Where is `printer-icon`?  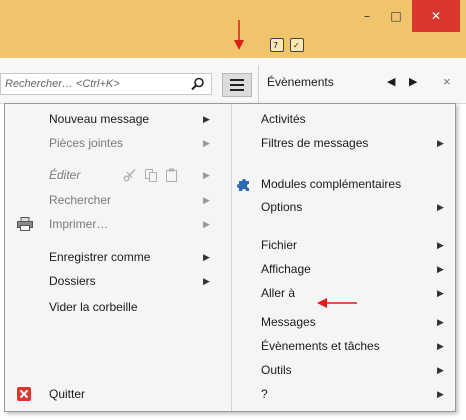
printer-icon is located at coordinates (25, 224).